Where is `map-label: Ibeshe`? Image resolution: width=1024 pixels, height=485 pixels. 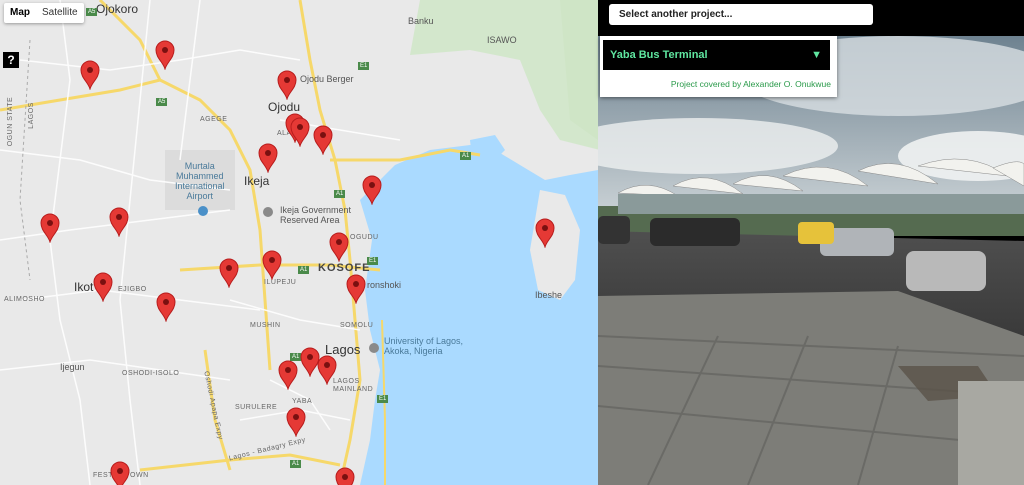
map-label: Ibeshe is located at coordinates (549, 295).